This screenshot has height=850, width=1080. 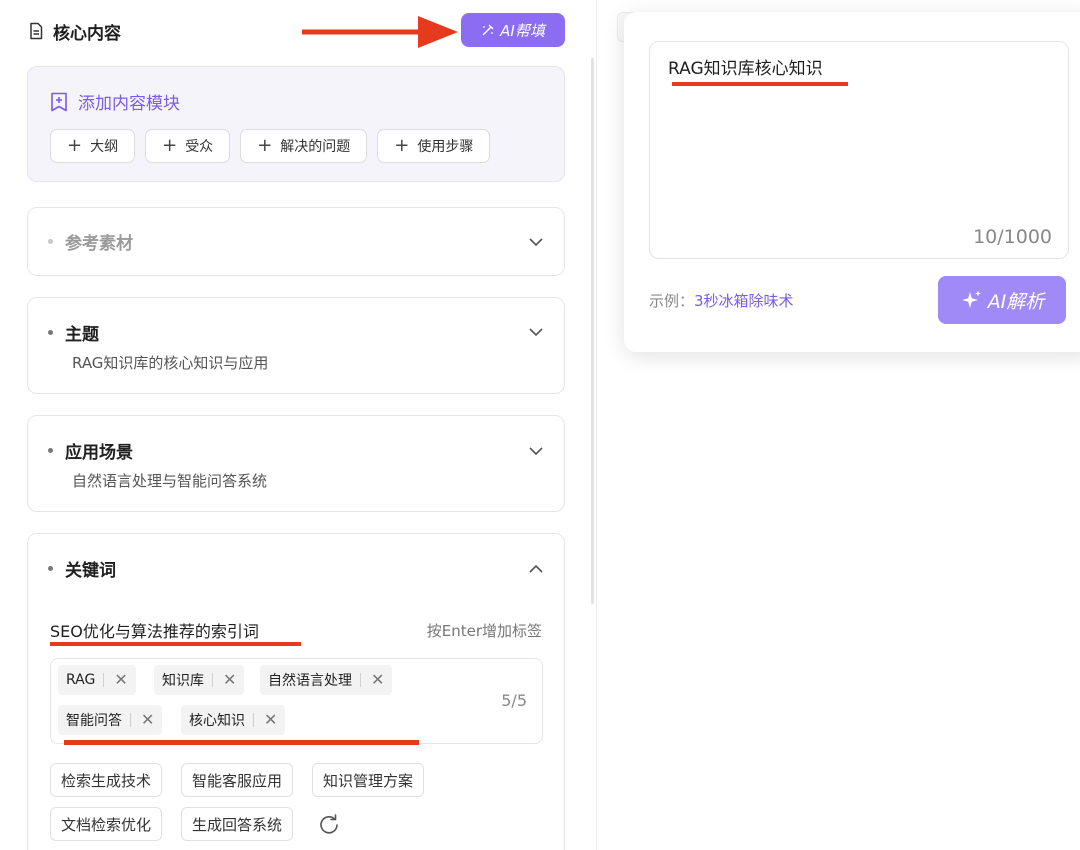 I want to click on add-audience-chip: + 受众, so click(x=188, y=146).